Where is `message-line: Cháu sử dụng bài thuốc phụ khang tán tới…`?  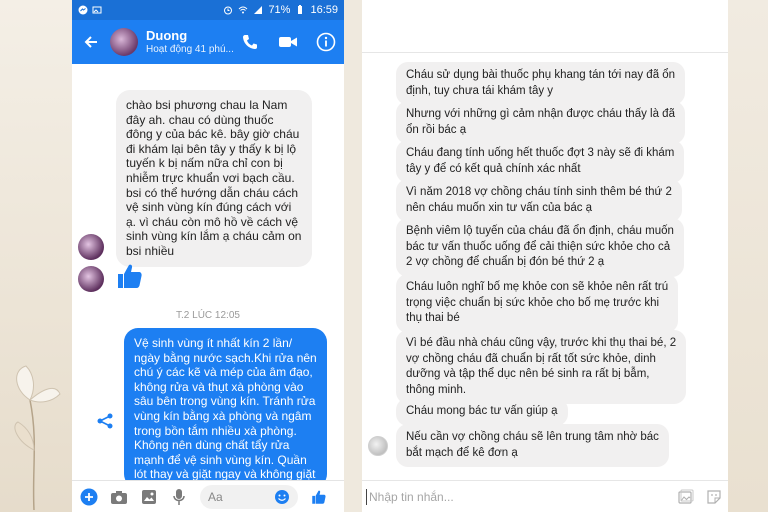 message-line: Cháu sử dụng bài thuốc phụ khang tán tới… is located at coordinates (541, 75).